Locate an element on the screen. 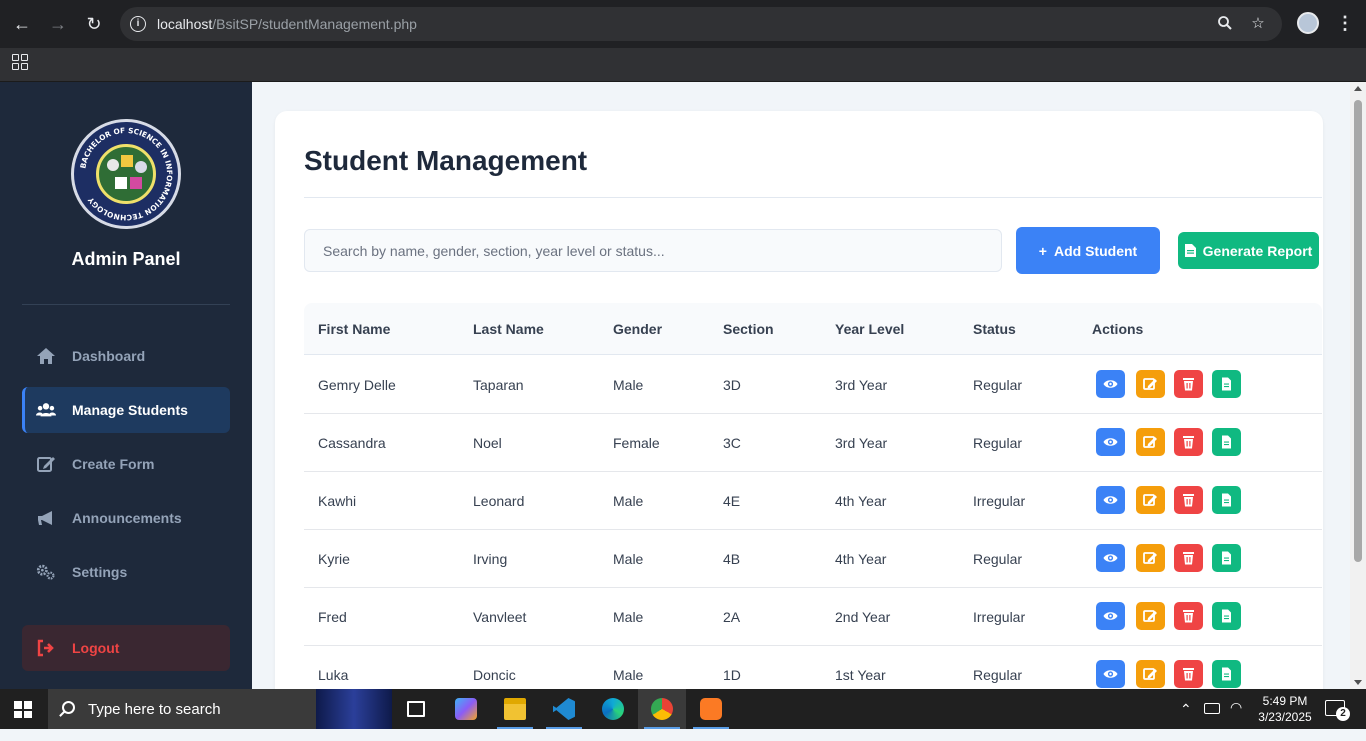 Image resolution: width=1366 pixels, height=741 pixels. zoom-icon is located at coordinates (1225, 24).